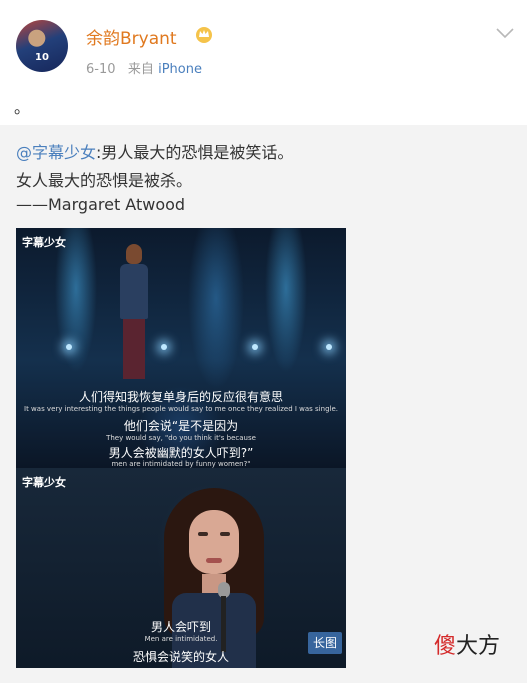 The width and height of the screenshot is (527, 683). I want to click on subtitle-cn: 人们得知我恢复单身后的反应很有意思, so click(180, 397).